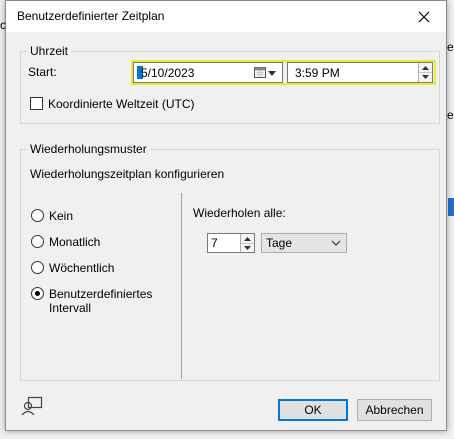  Describe the element at coordinates (181, 286) in the screenshot. I see `vertical-divider` at that location.